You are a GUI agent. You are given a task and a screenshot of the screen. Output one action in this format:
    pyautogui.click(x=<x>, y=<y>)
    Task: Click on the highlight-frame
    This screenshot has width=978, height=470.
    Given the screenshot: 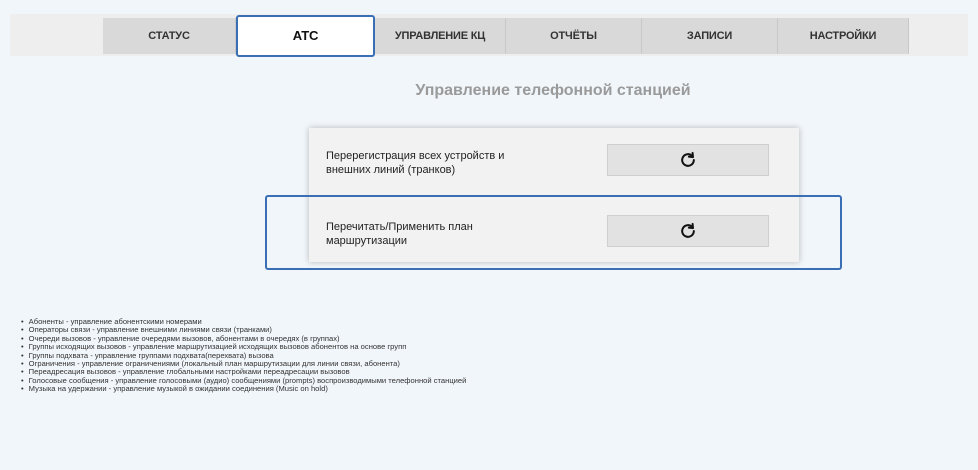 What is the action you would take?
    pyautogui.click(x=553, y=232)
    